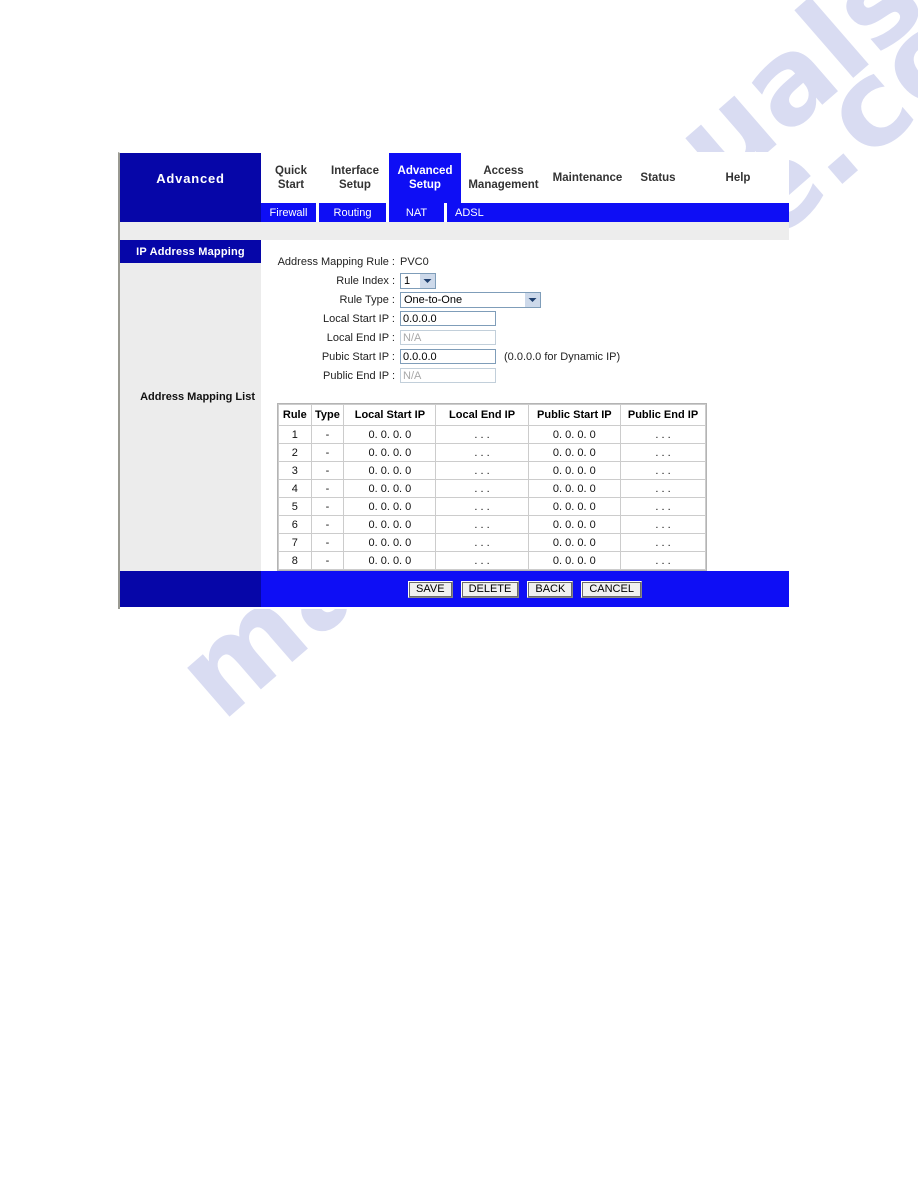 The image size is (918, 1188). I want to click on th-public-end-ip: Public End IP, so click(663, 415).